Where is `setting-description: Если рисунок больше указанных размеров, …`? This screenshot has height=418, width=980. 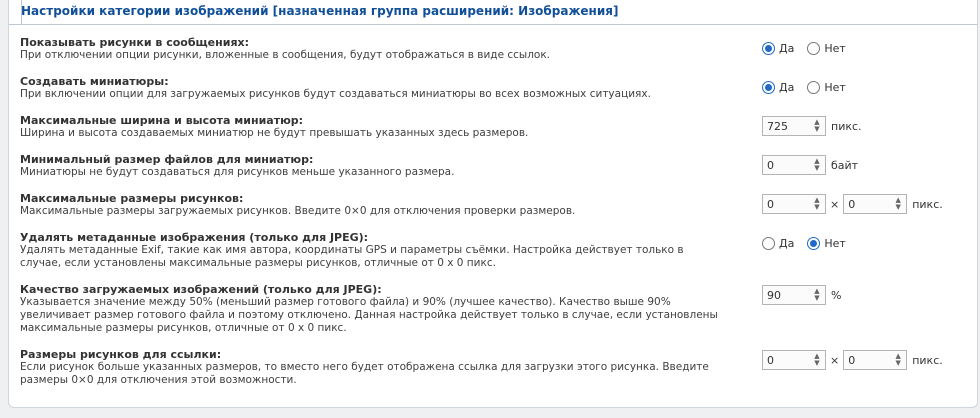 setting-description: Если рисунок больше указанных размеров, … is located at coordinates (364, 373).